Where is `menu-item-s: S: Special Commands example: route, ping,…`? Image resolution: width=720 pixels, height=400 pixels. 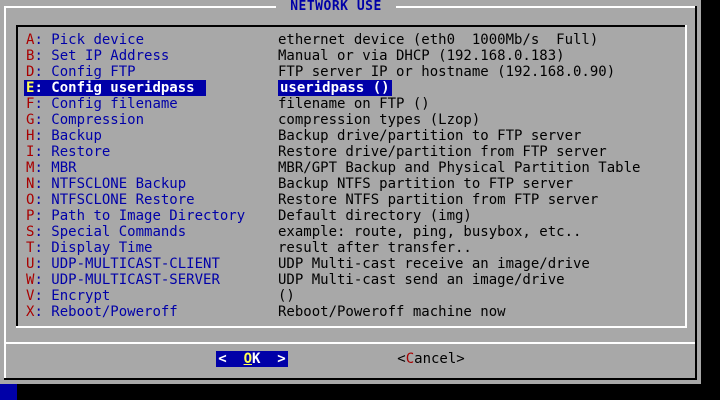
menu-item-s: S: Special Commands example: route, ping,… is located at coordinates (349, 232).